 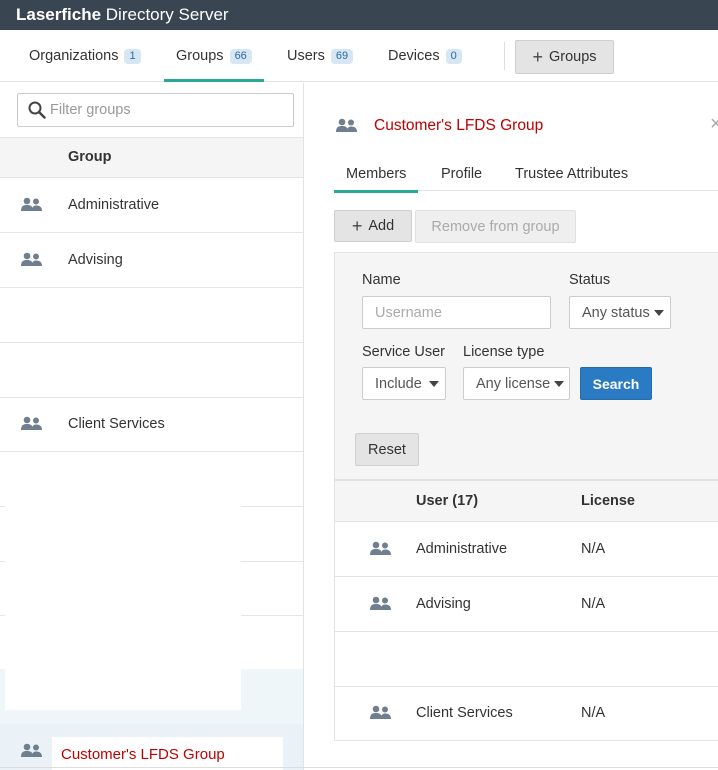 I want to click on group-row-administrative: Administrative, so click(x=151, y=205).